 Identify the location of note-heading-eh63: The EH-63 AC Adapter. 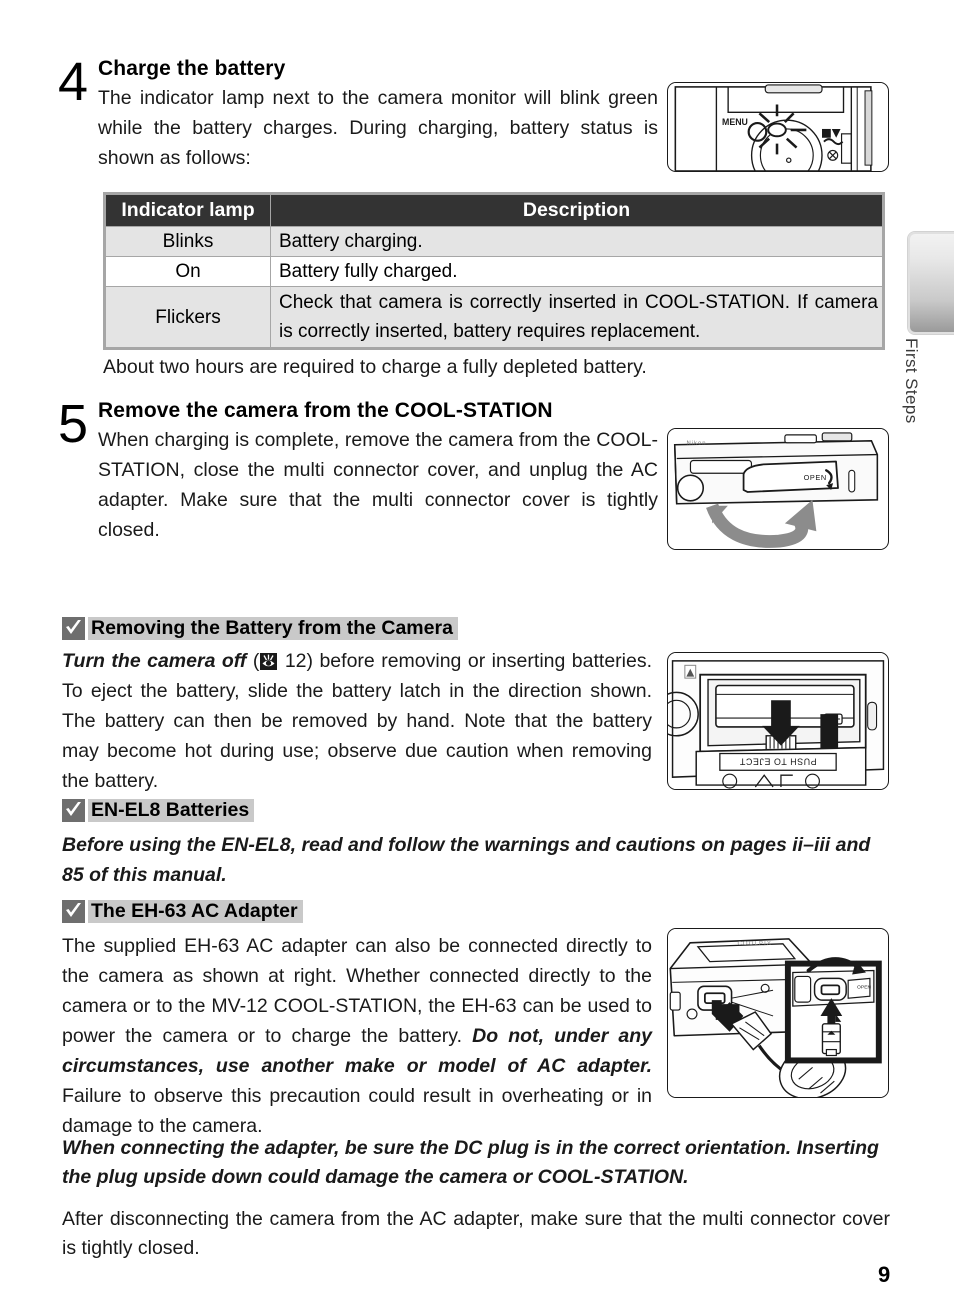
(182, 911).